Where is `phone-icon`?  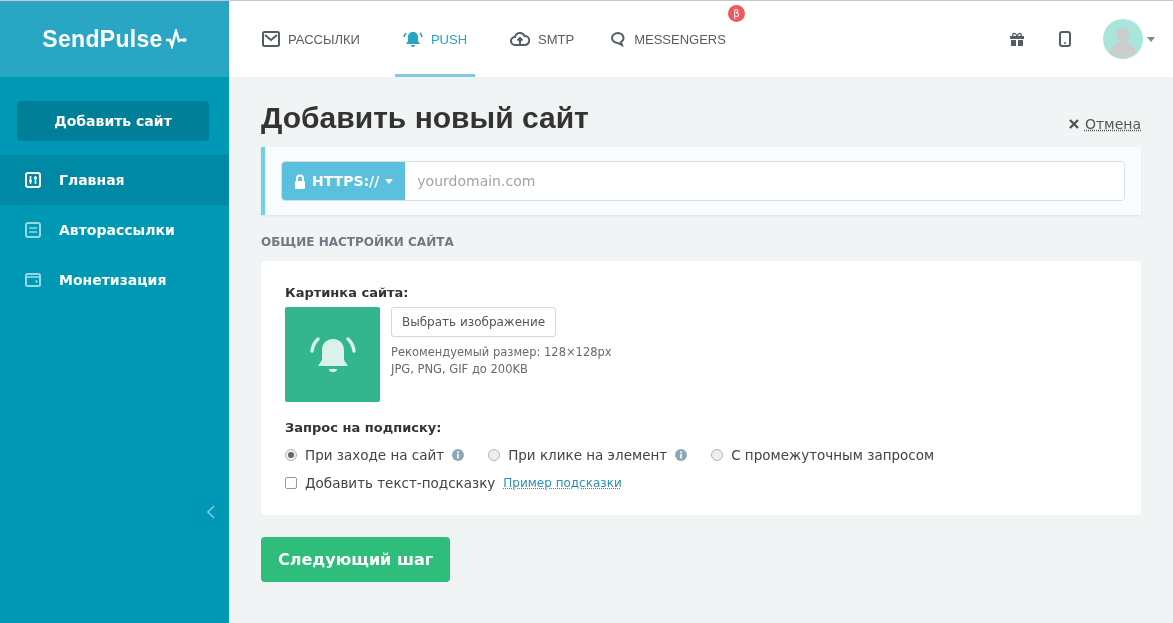
phone-icon is located at coordinates (1065, 39).